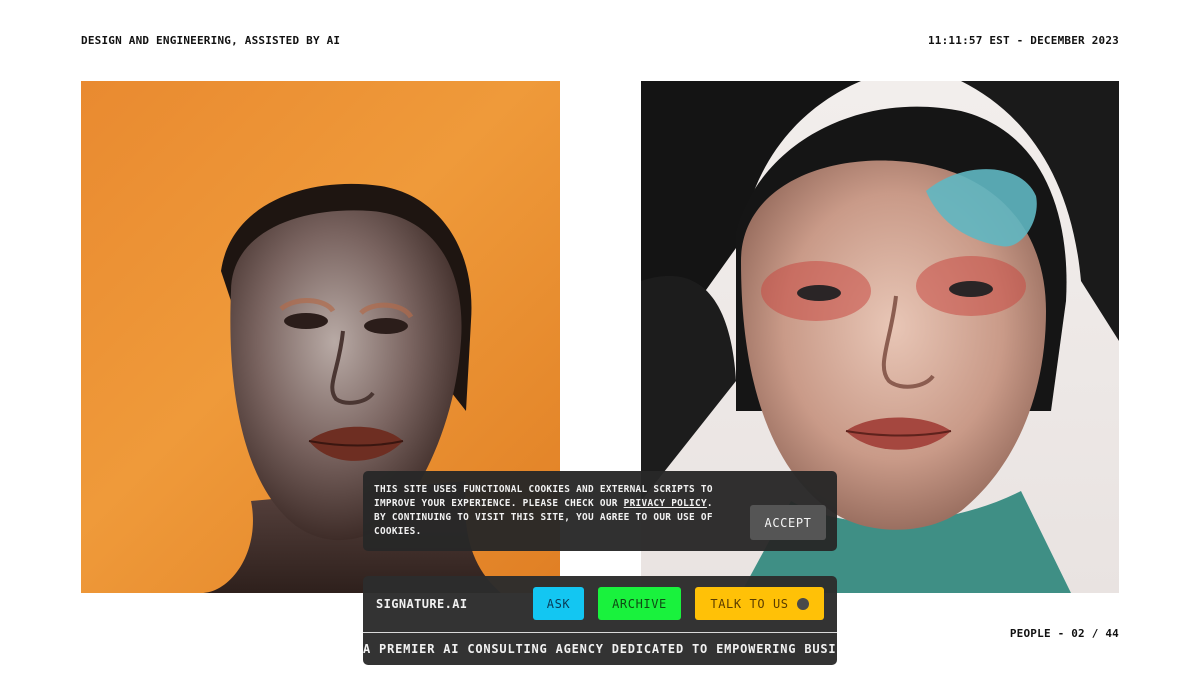  Describe the element at coordinates (1064, 633) in the screenshot. I see `gallery-counter: PEOPLE - 02 / 44` at that location.